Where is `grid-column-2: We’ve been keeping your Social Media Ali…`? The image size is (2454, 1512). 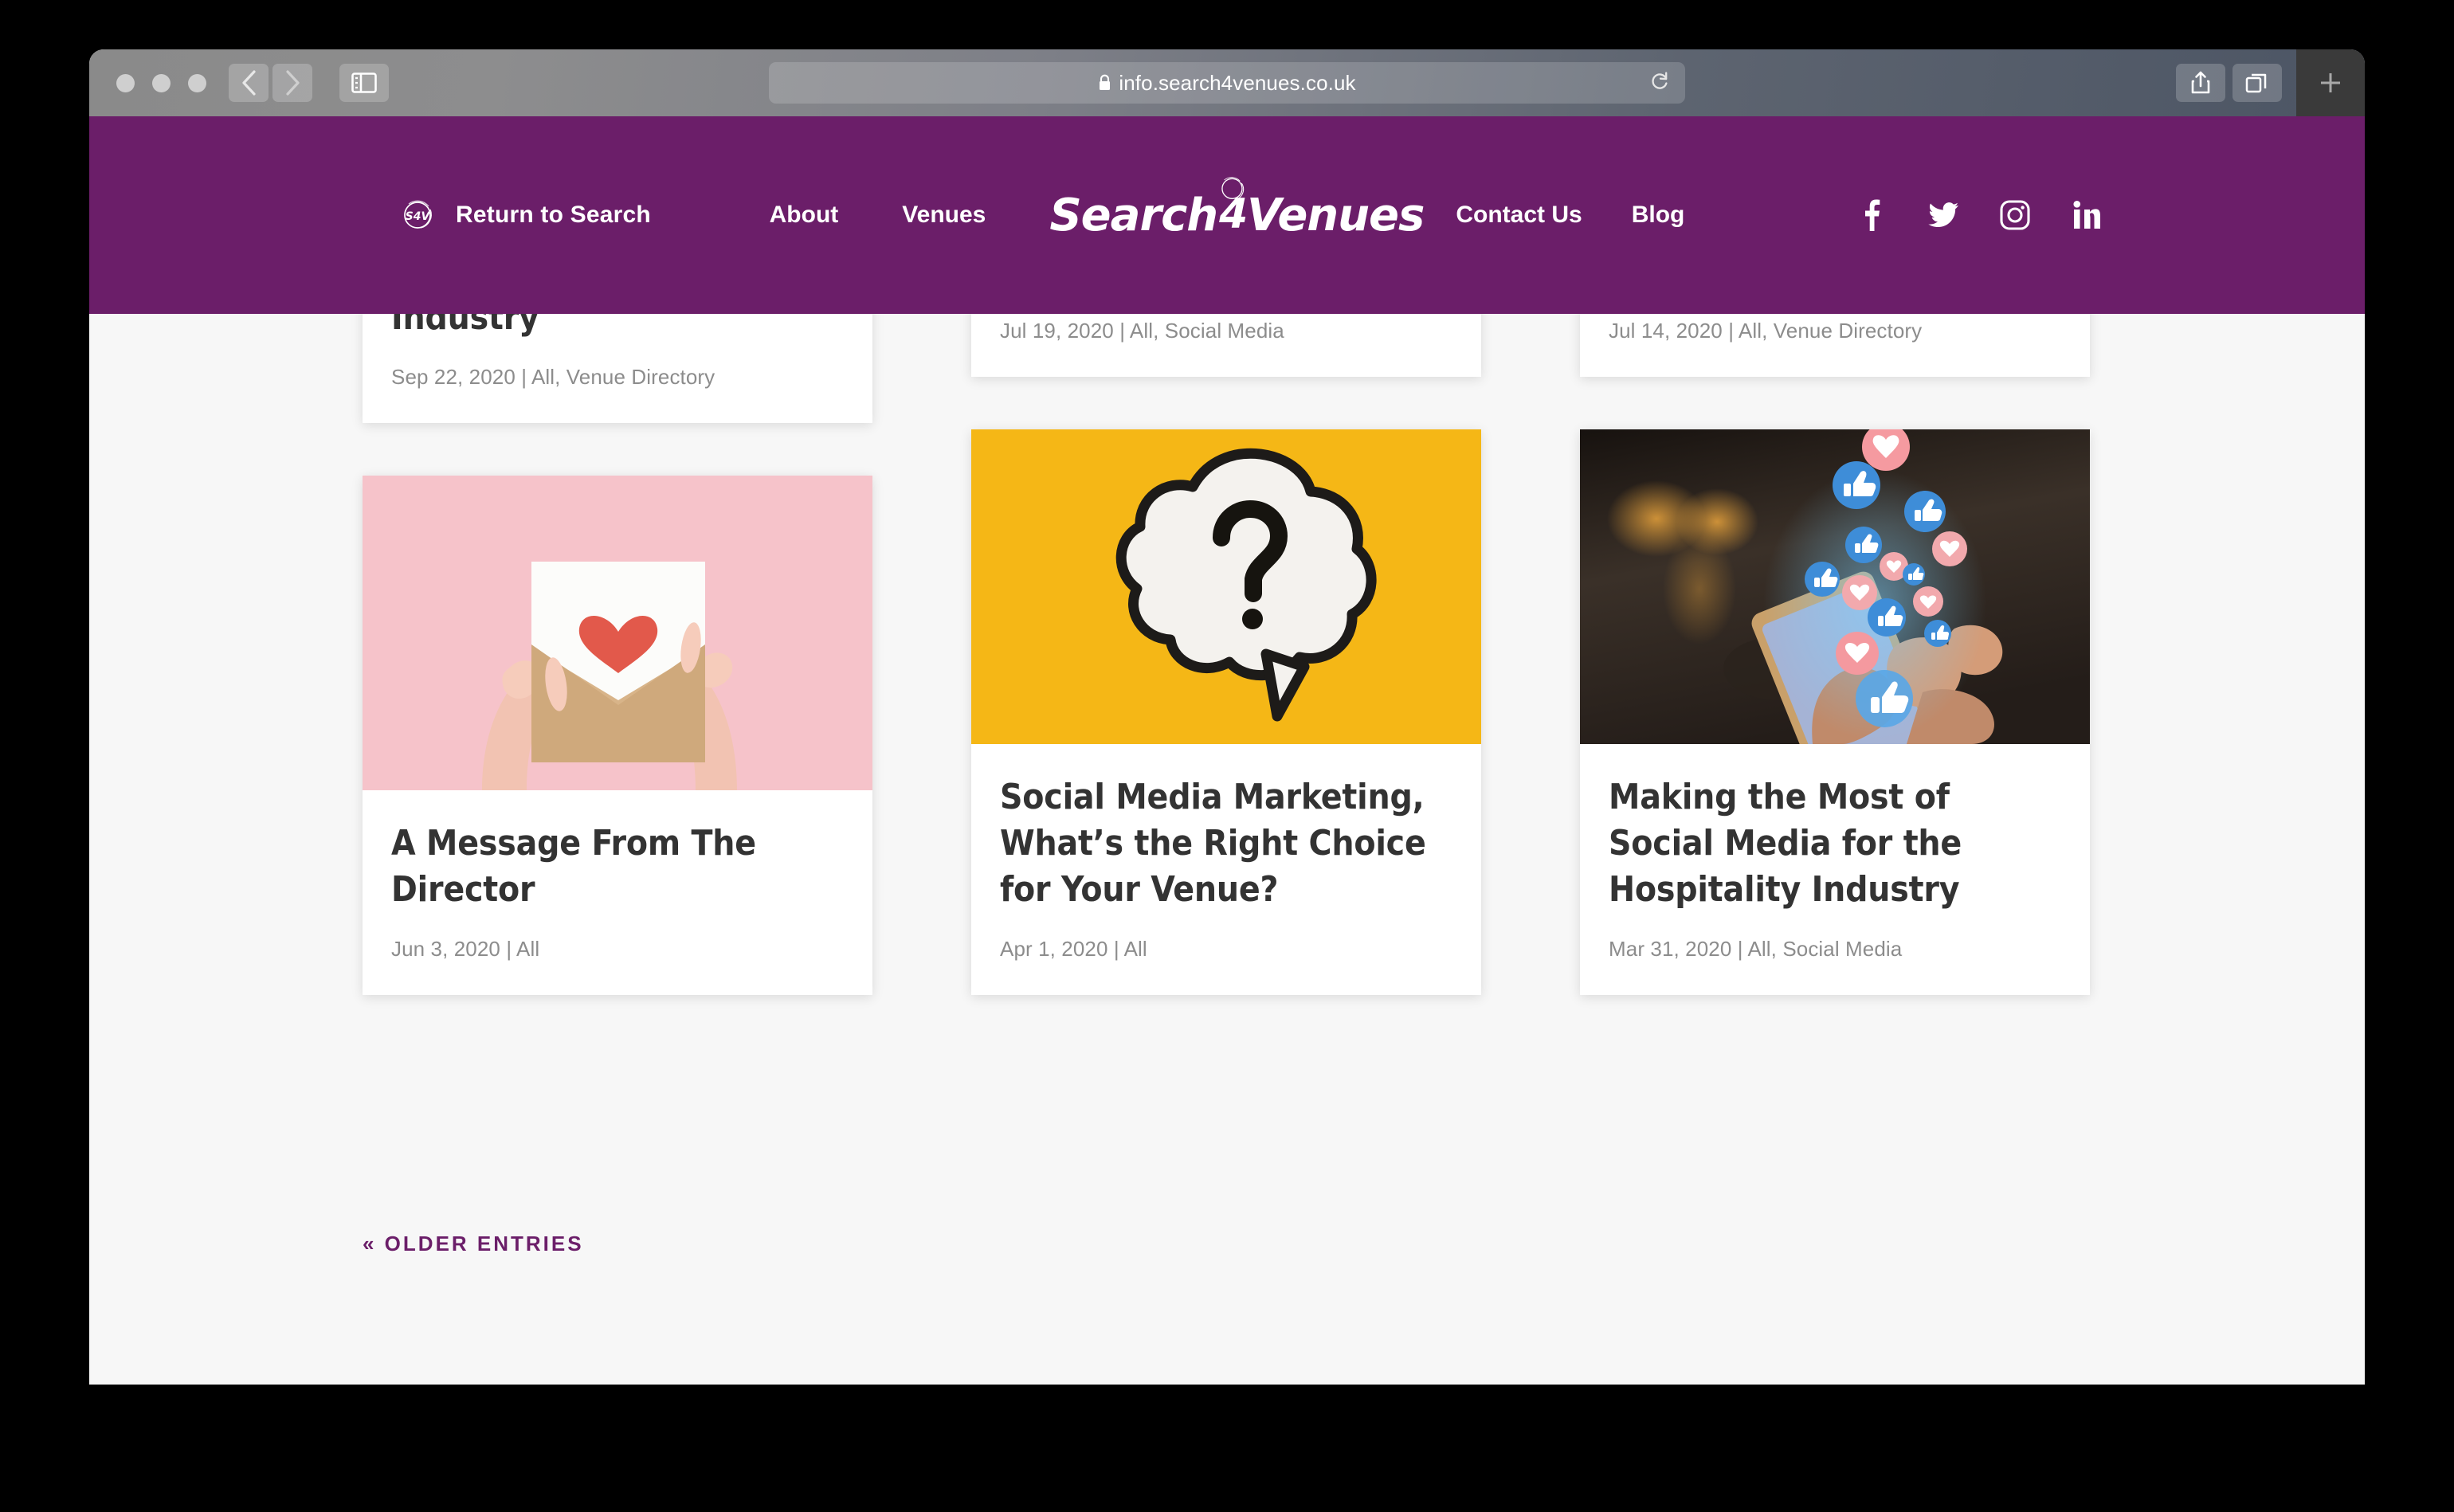 grid-column-2: We’ve been keeping your Social Media Ali… is located at coordinates (1226, 655).